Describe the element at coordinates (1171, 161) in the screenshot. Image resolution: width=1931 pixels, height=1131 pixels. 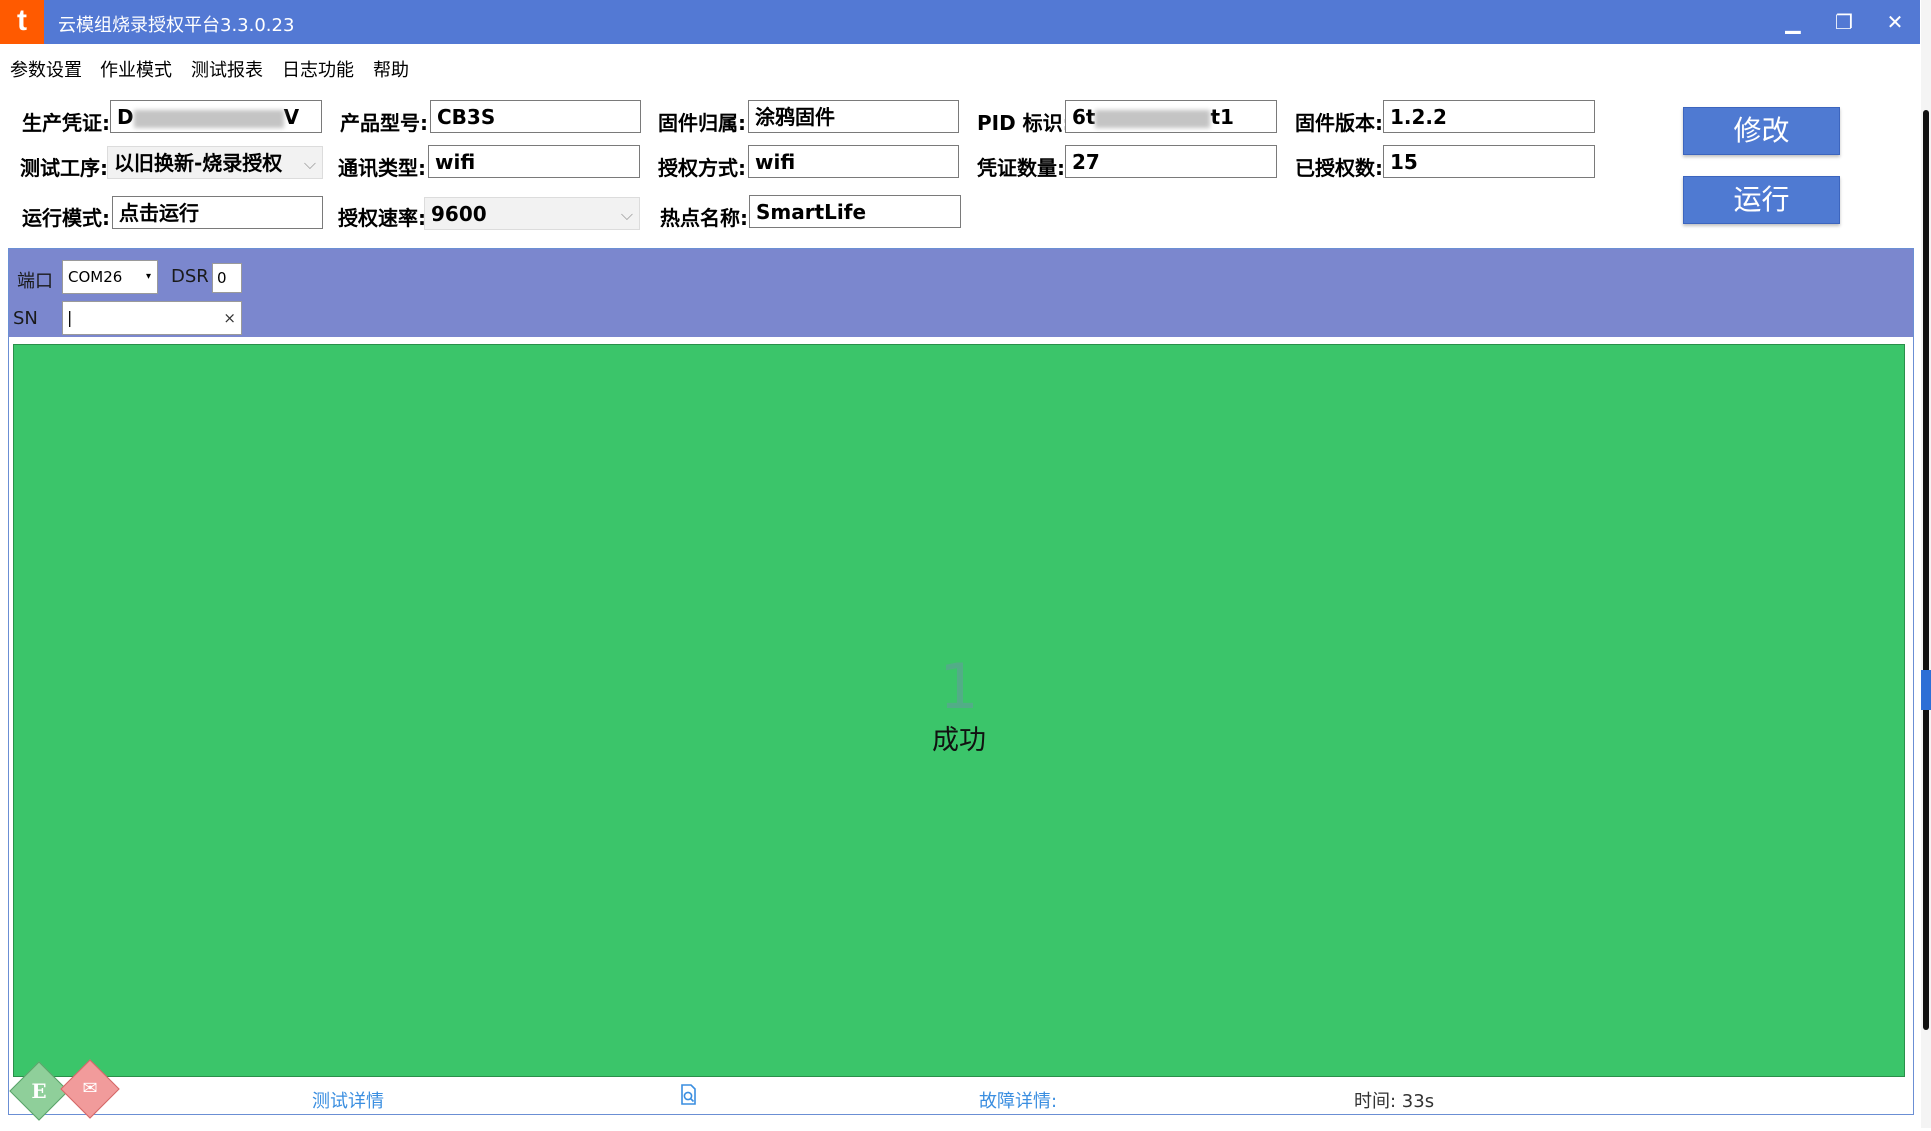
I see `credential-count-field: 27` at that location.